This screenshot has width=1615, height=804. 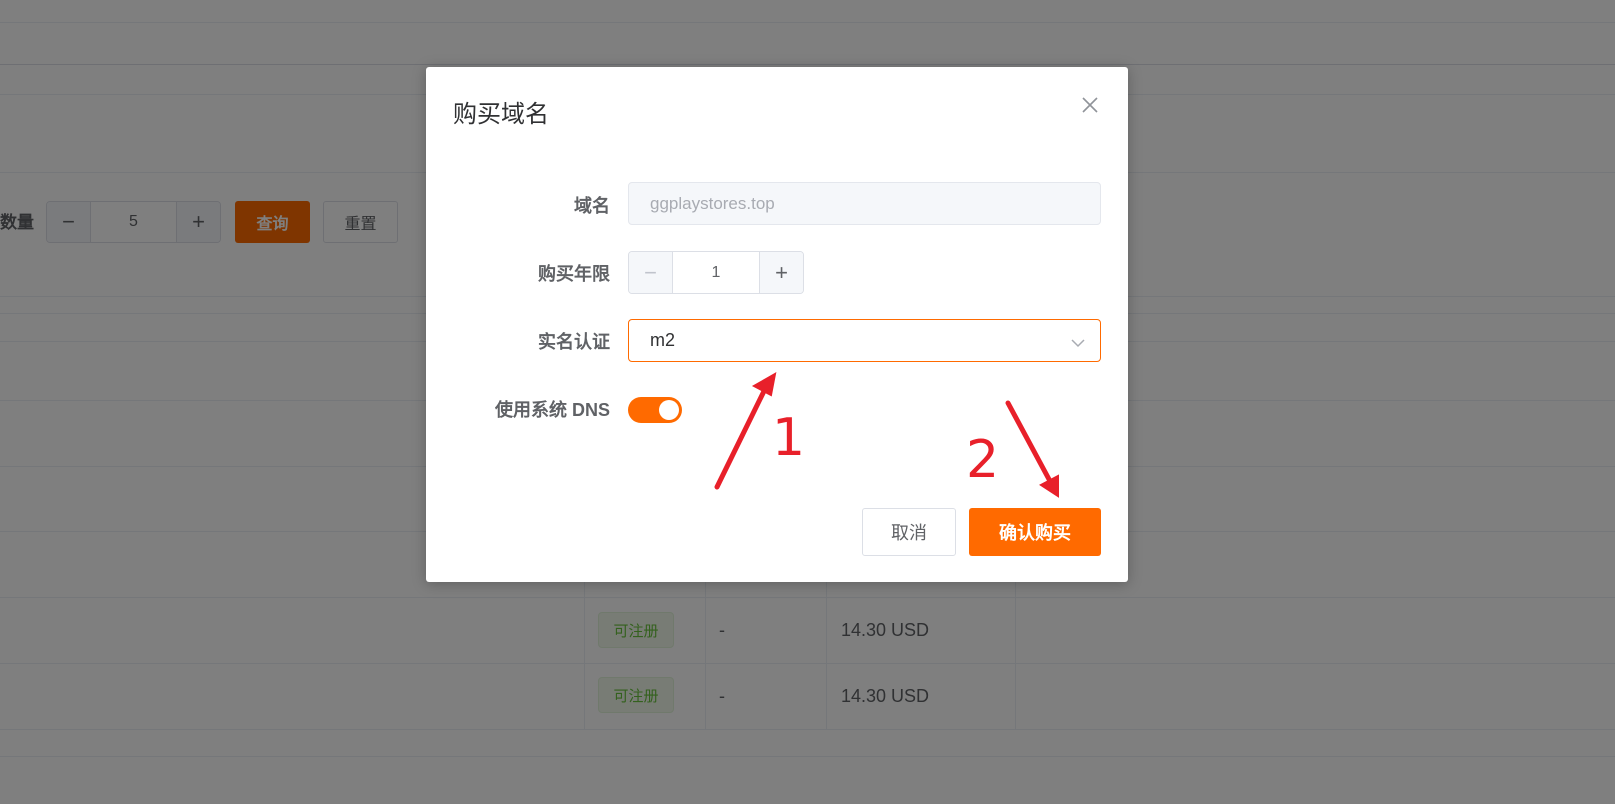 What do you see at coordinates (655, 410) in the screenshot?
I see `dns-toggle` at bounding box center [655, 410].